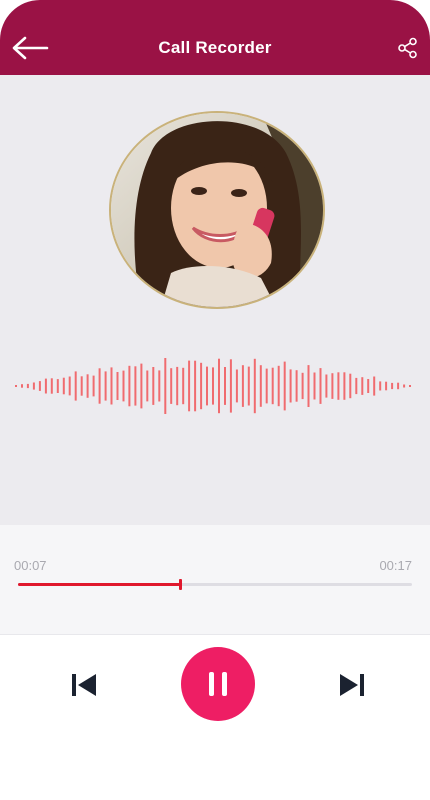 This screenshot has width=430, height=800. I want to click on page-title: Call Recorder, so click(215, 47).